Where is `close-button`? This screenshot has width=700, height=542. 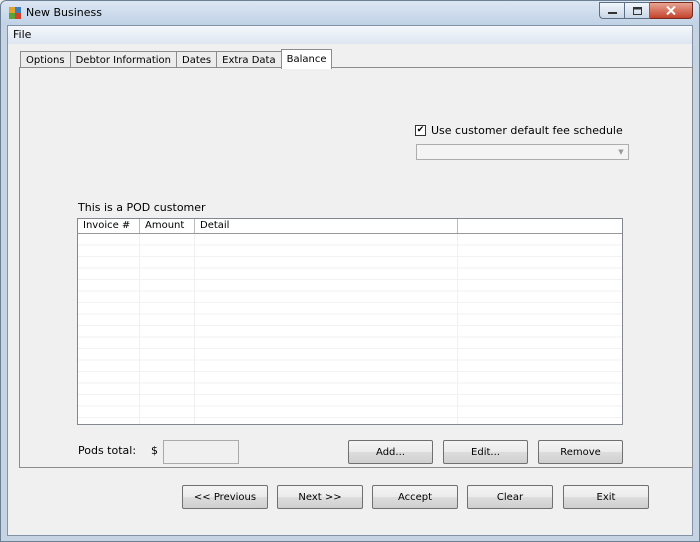 close-button is located at coordinates (671, 10).